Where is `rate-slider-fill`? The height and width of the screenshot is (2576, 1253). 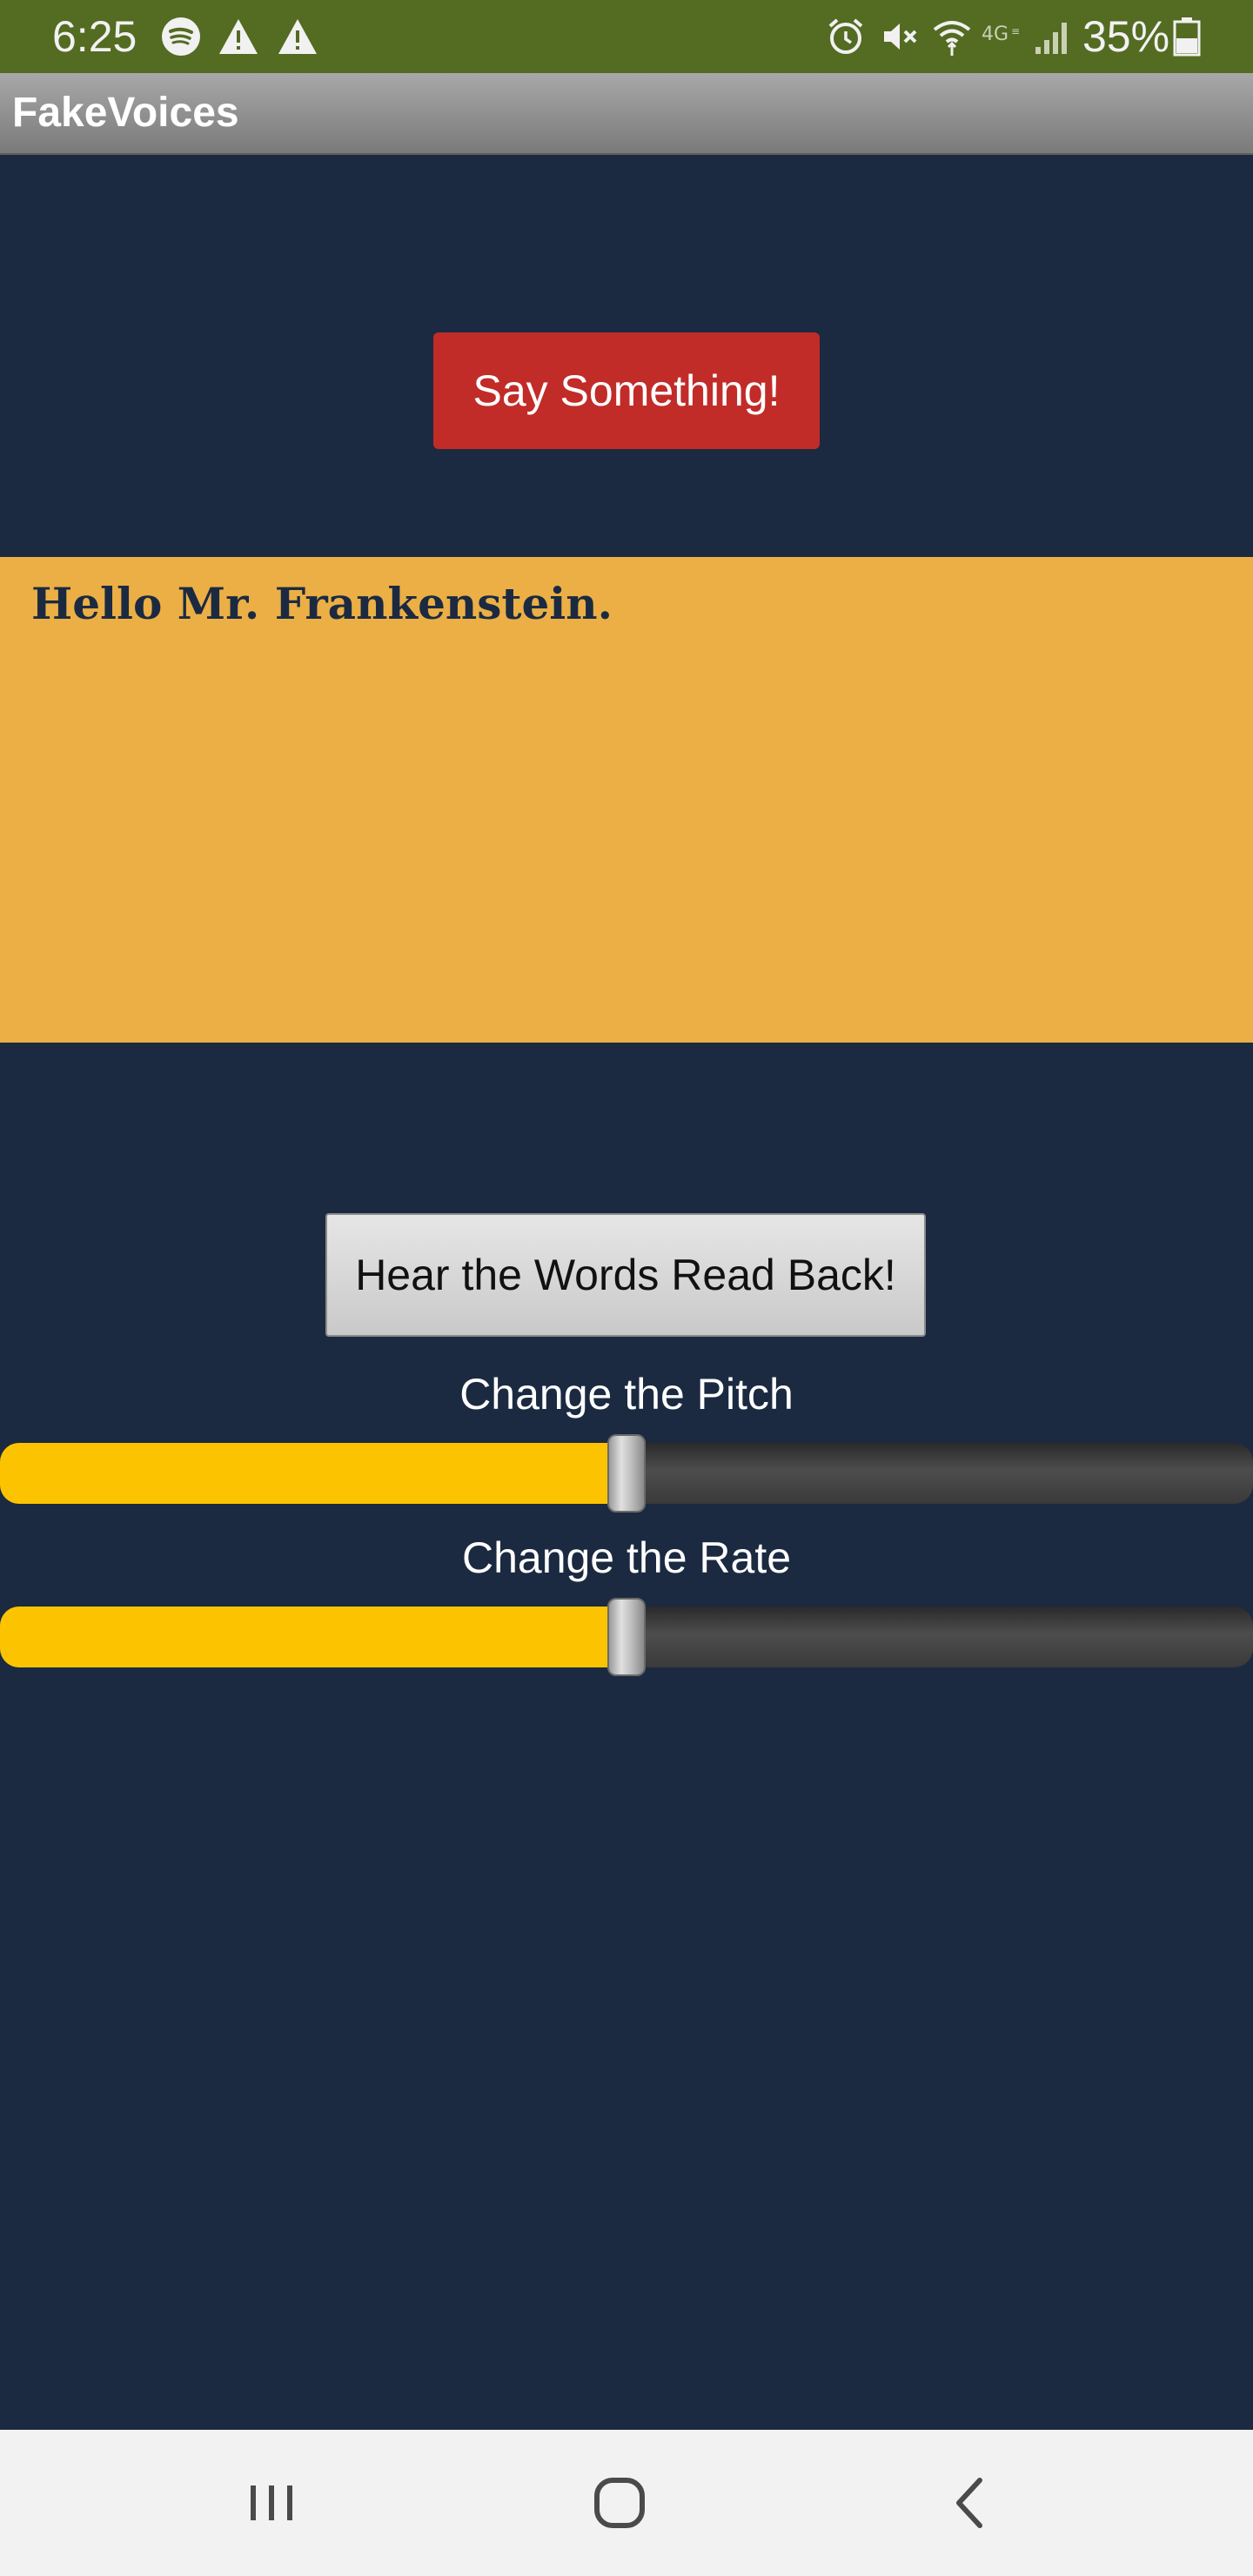
rate-slider-fill is located at coordinates (313, 1637).